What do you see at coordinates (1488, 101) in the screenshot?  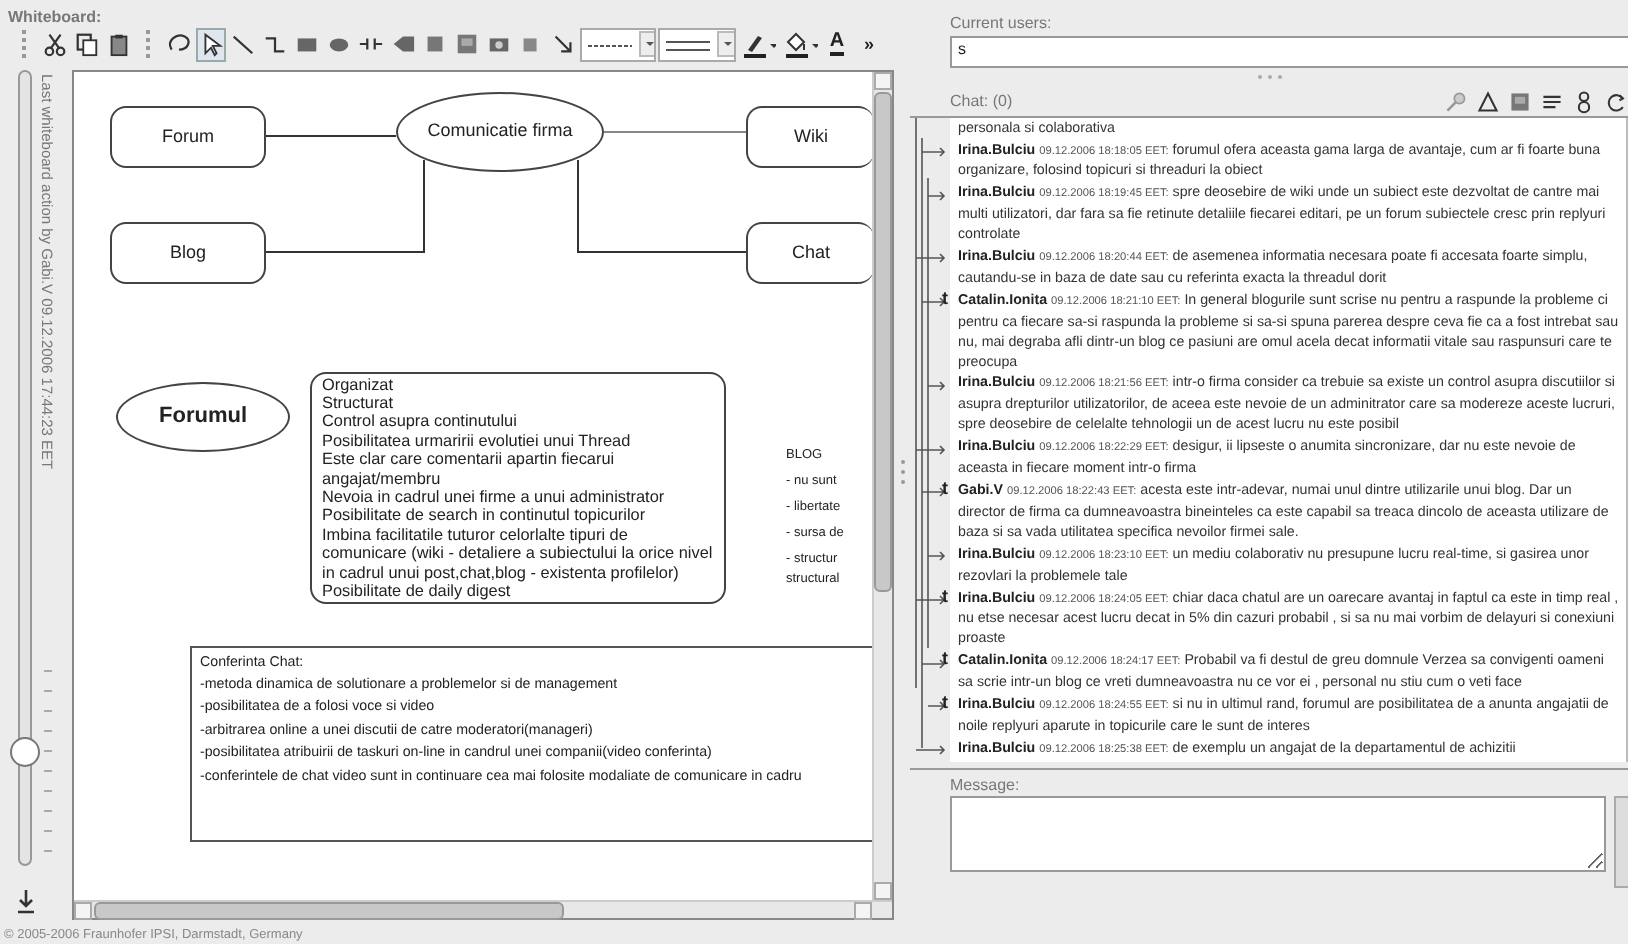 I see `warning-icon` at bounding box center [1488, 101].